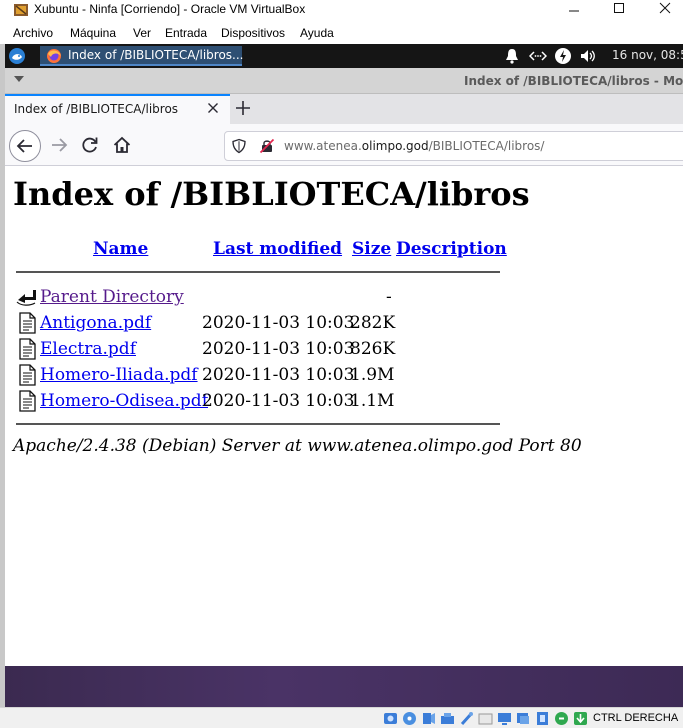 This screenshot has height=728, width=683. I want to click on home-icon, so click(122, 145).